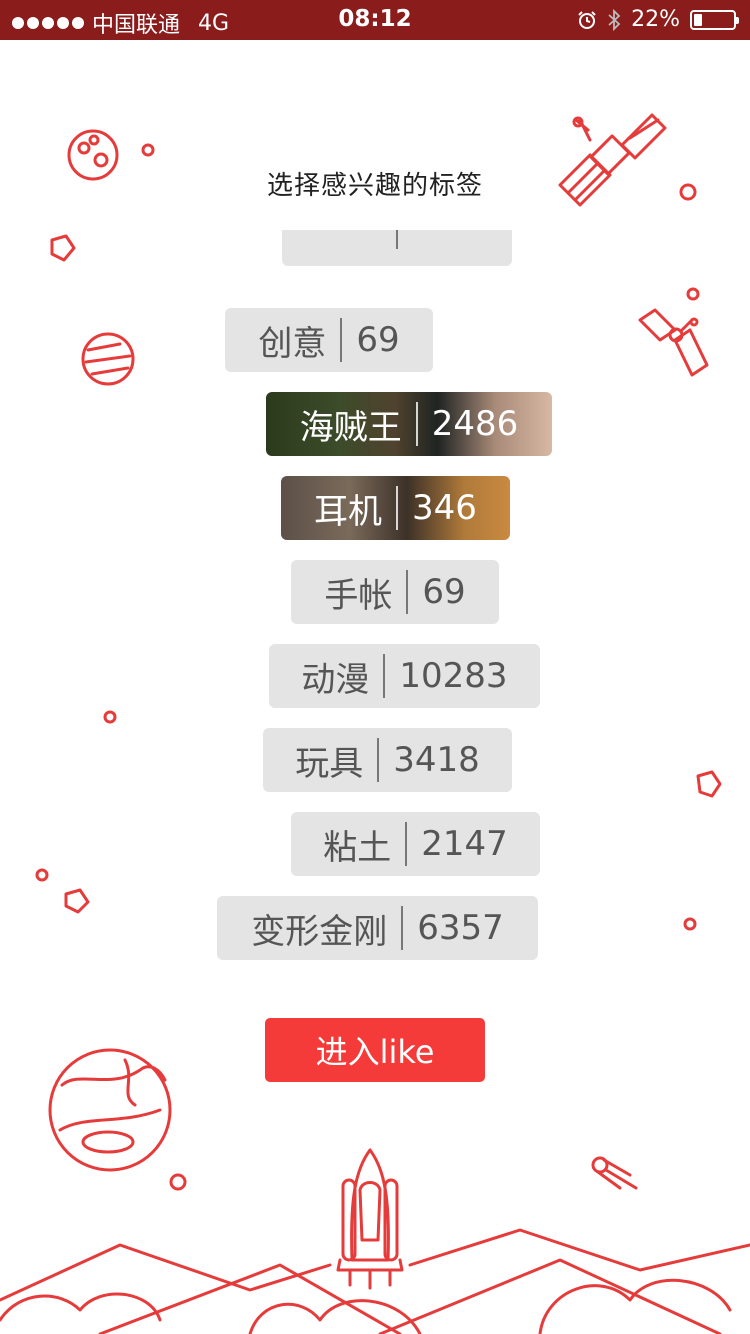 The image size is (750, 1334). I want to click on battery-icon, so click(714, 19).